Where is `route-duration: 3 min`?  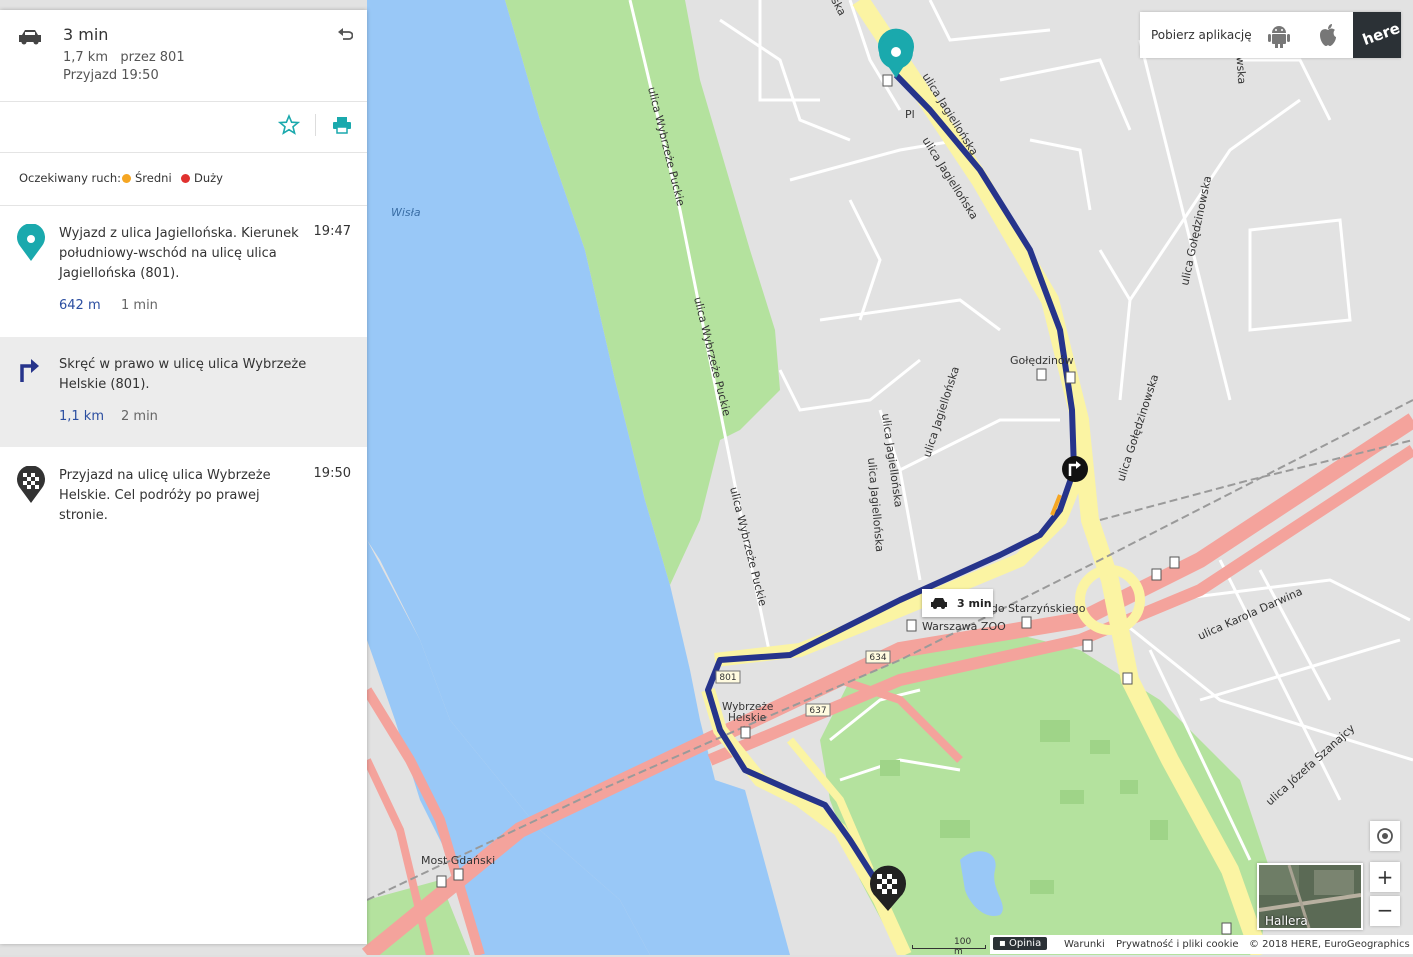
route-duration: 3 min is located at coordinates (86, 34).